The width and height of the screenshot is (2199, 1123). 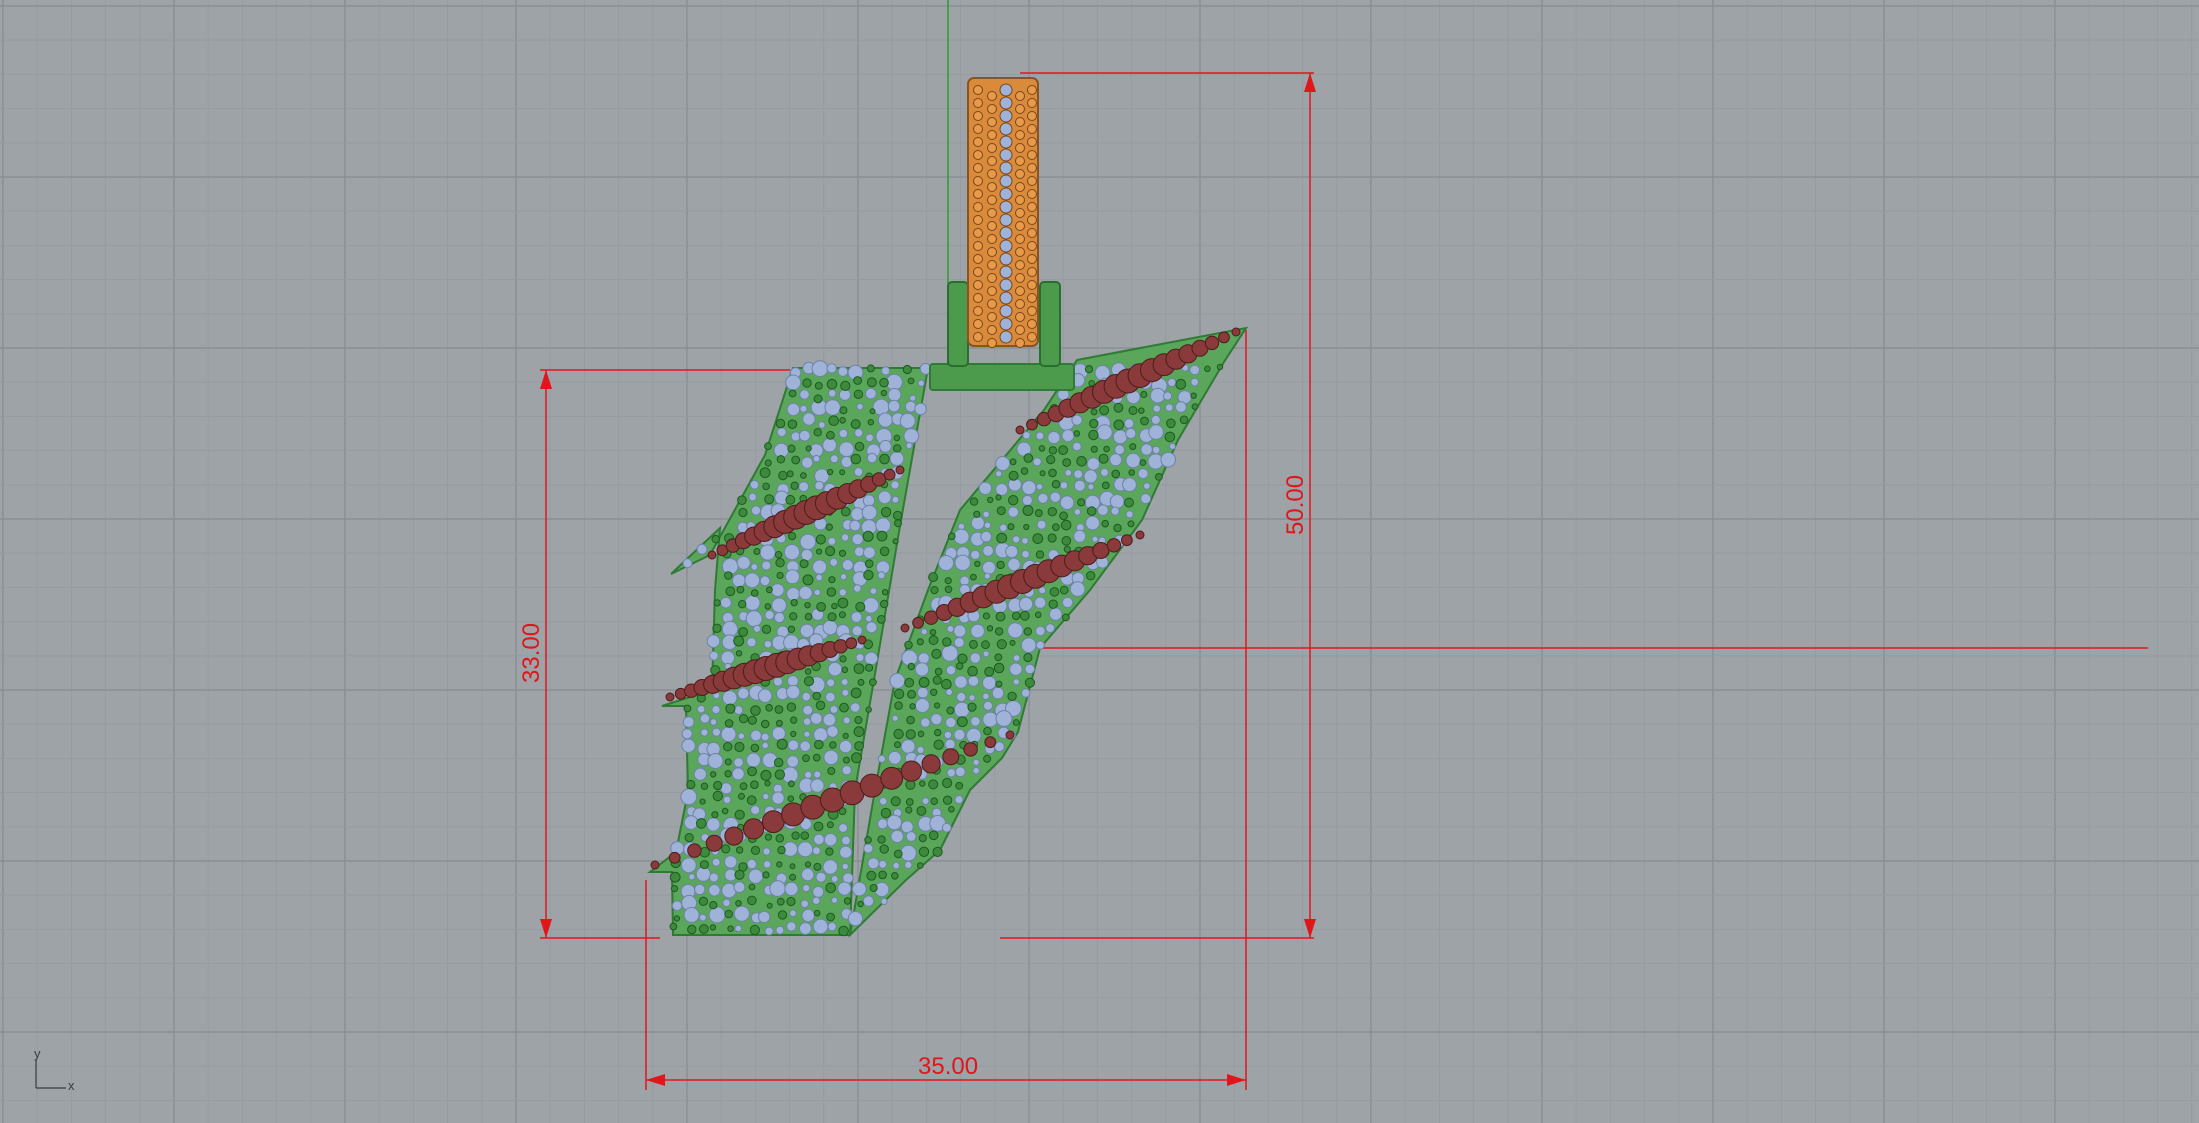 I want to click on dimension-height-total-label: 50.00, so click(x=1295, y=505).